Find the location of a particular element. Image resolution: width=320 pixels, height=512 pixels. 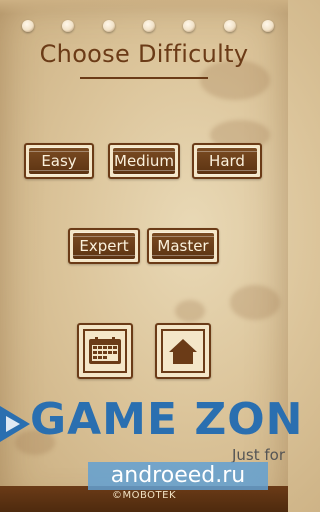

calendar-button is located at coordinates (105, 351).